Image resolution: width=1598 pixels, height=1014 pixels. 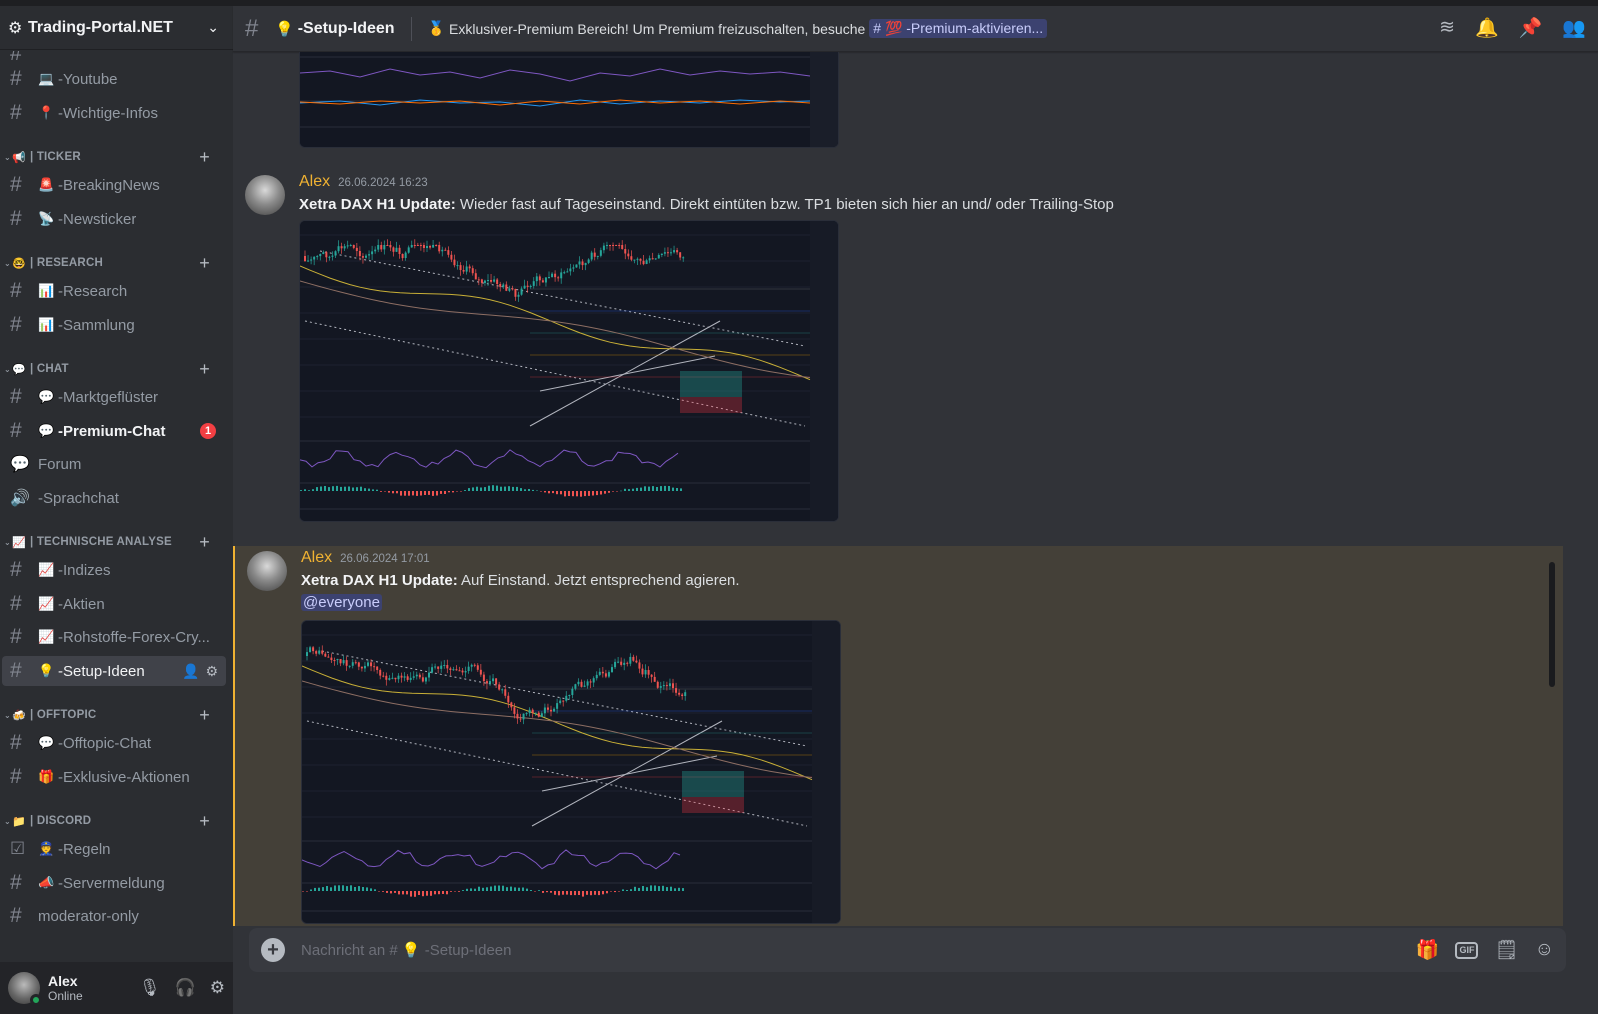 I want to click on channel-tools: 👤 ⚙, so click(x=200, y=671).